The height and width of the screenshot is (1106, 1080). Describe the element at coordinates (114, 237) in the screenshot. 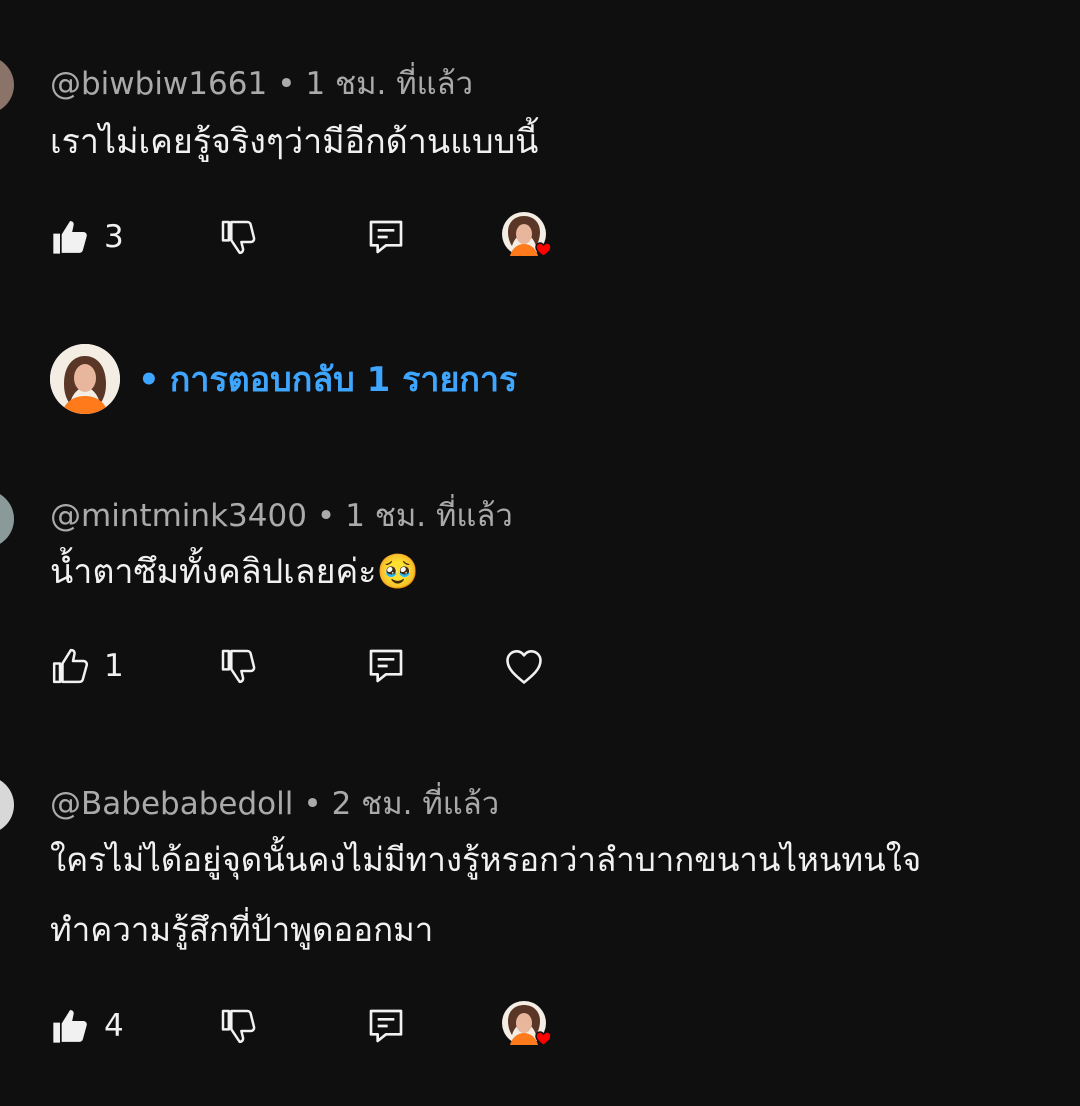

I see `like-count: 3` at that location.